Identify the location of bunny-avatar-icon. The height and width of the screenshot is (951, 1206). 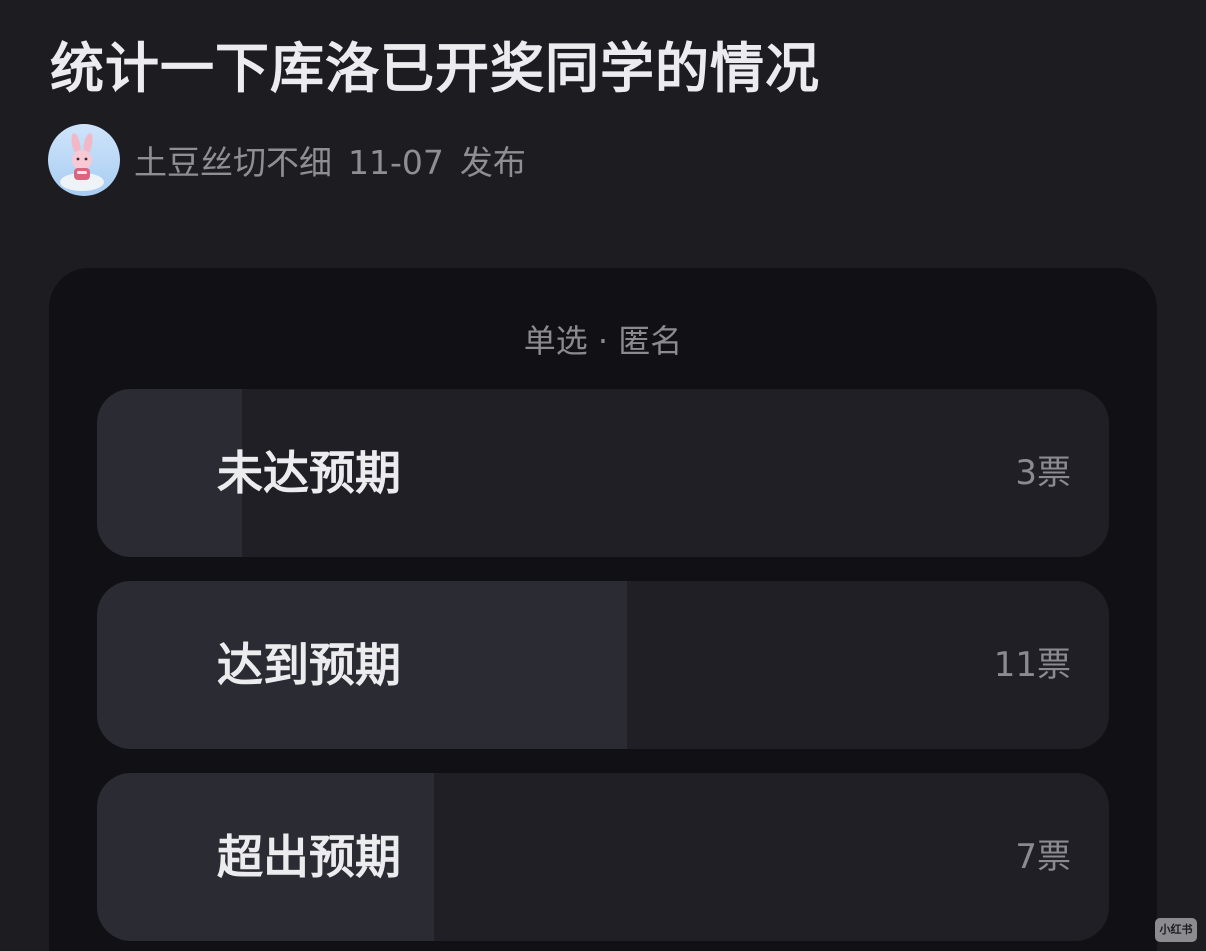
(84, 160).